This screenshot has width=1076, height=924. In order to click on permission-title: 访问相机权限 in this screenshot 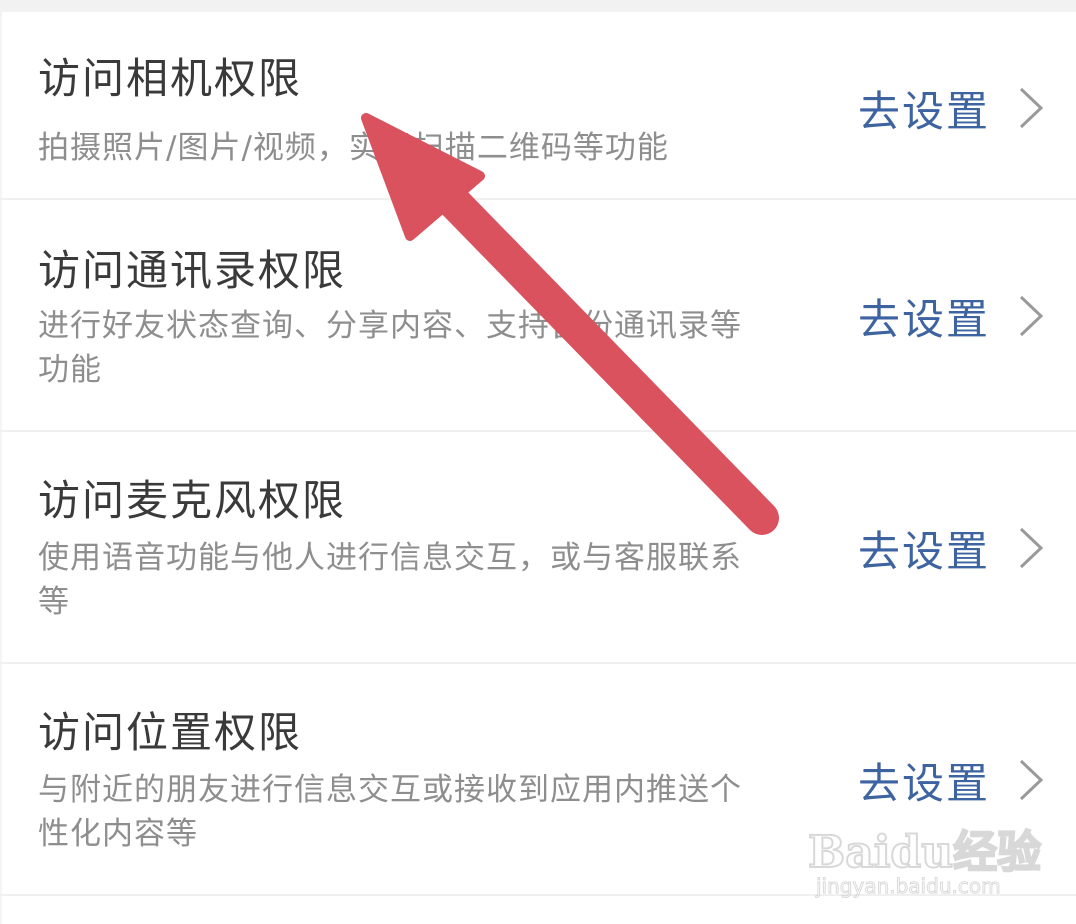, I will do `click(170, 78)`.